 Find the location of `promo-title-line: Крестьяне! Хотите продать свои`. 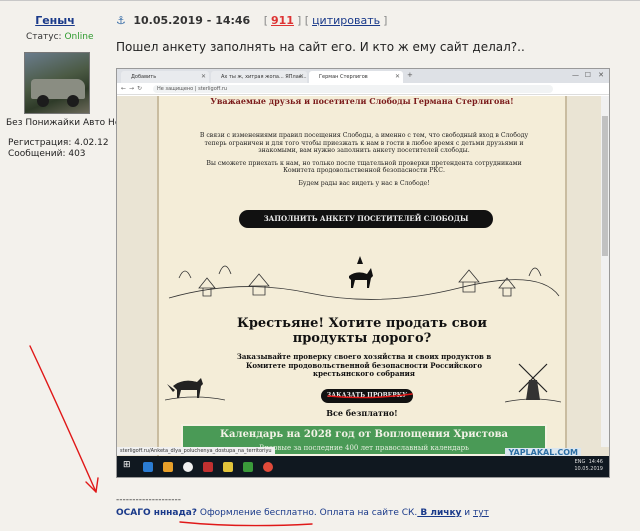

promo-title-line: Крестьяне! Хотите продать свои is located at coordinates (362, 323).